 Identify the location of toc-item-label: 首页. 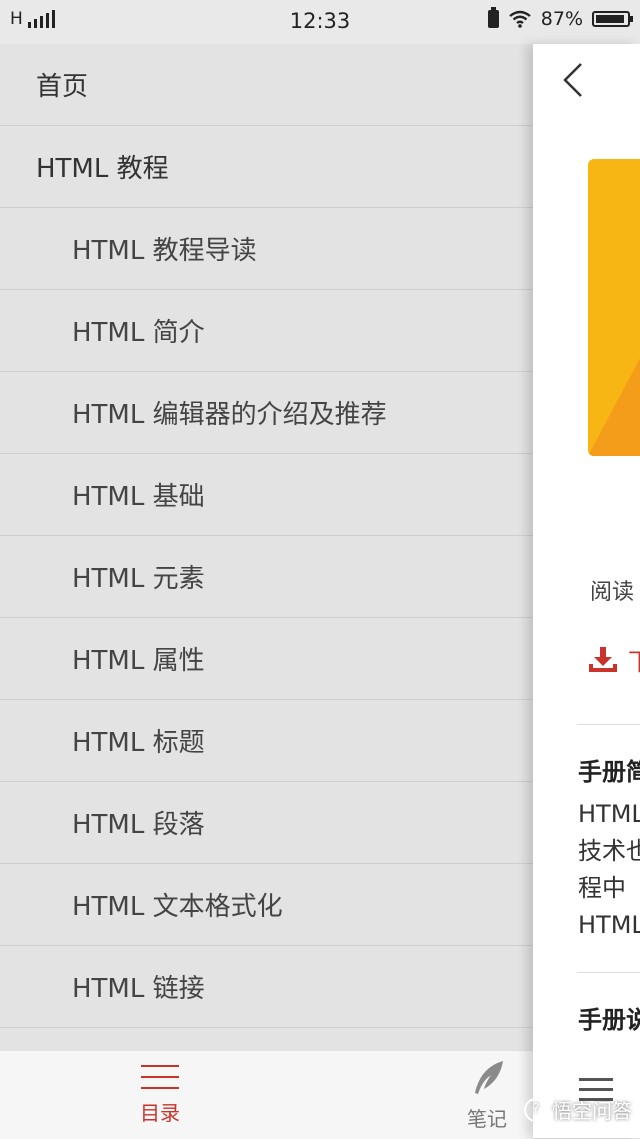
(62, 87).